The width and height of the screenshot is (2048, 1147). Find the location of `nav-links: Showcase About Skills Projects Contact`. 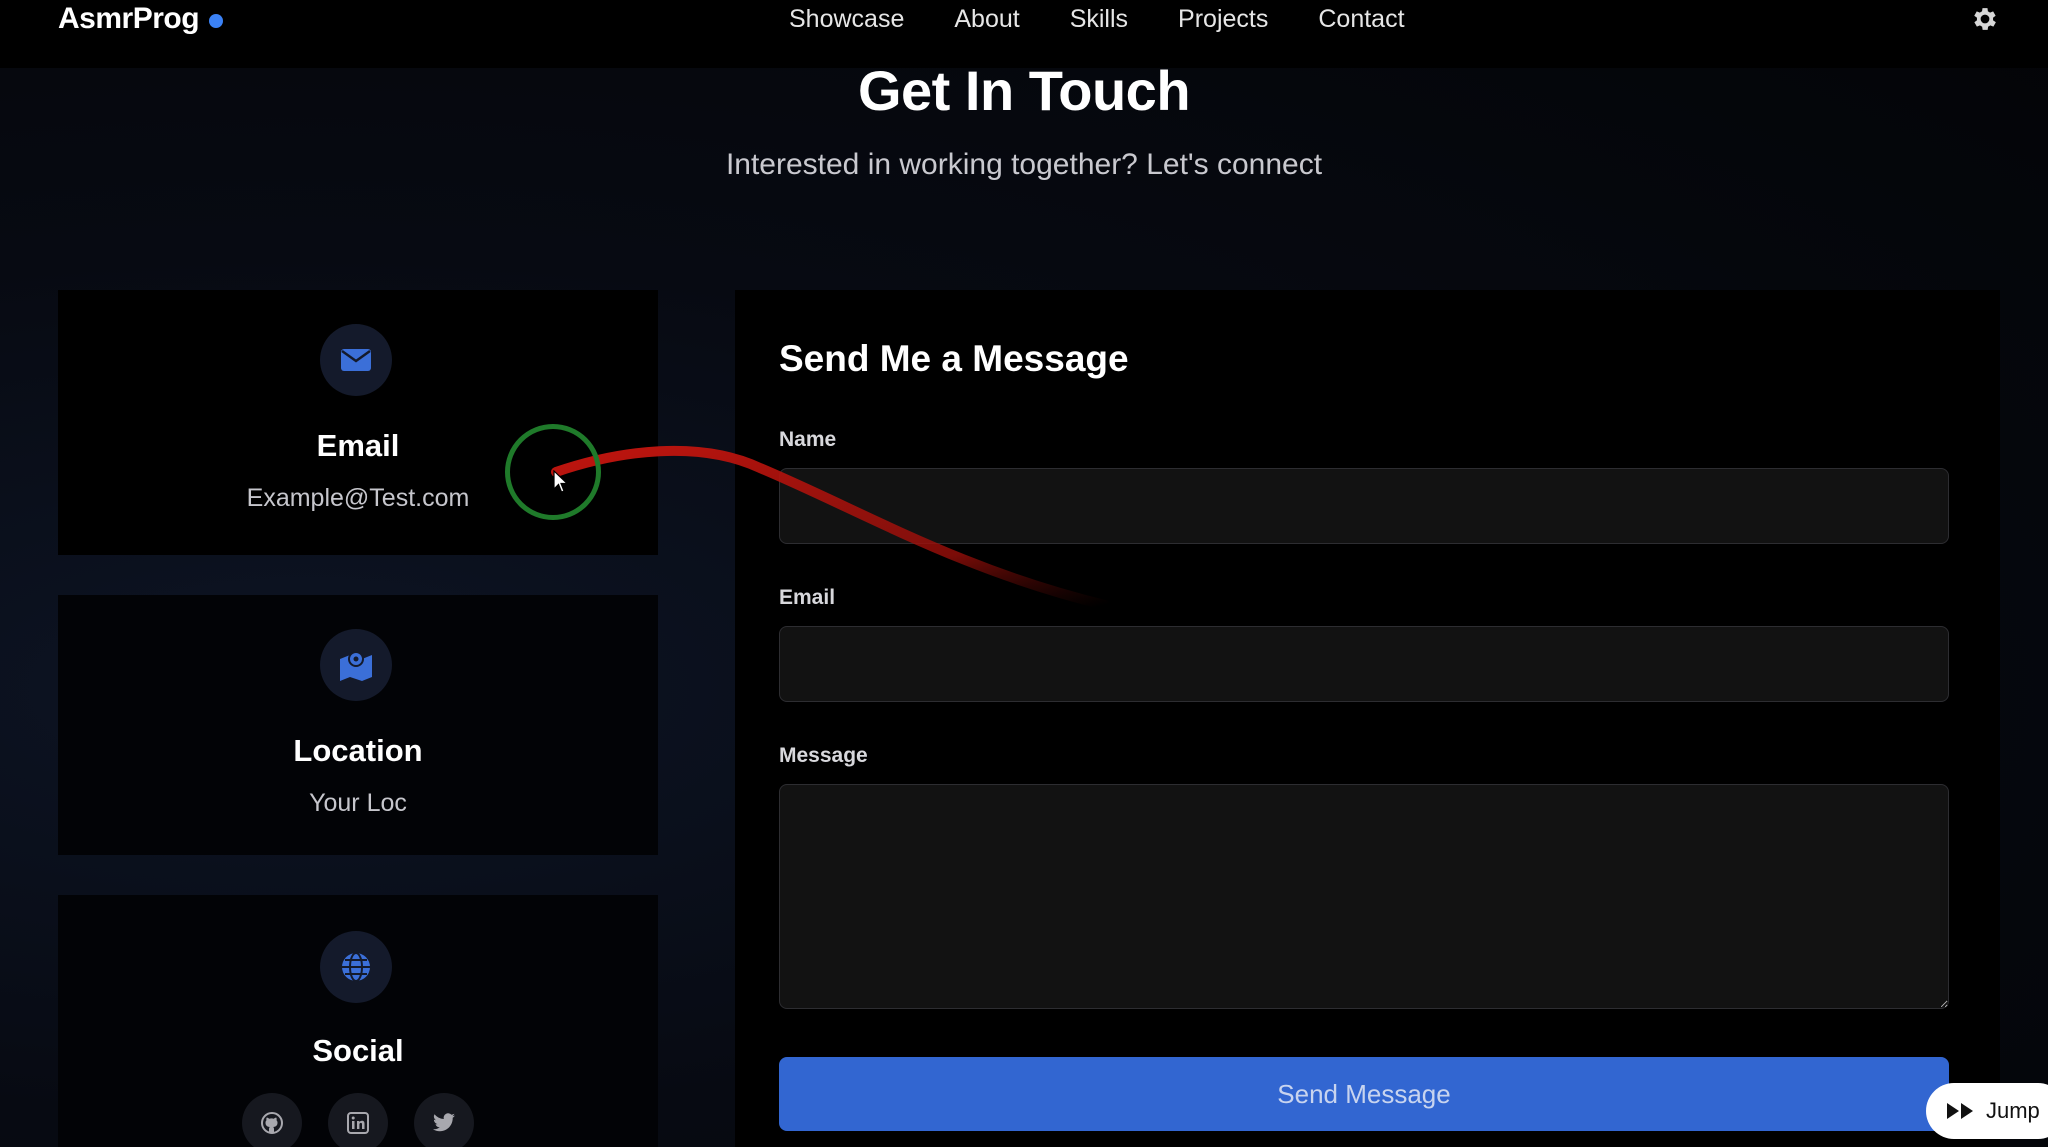

nav-links: Showcase About Skills Projects Contact is located at coordinates (1122, 19).